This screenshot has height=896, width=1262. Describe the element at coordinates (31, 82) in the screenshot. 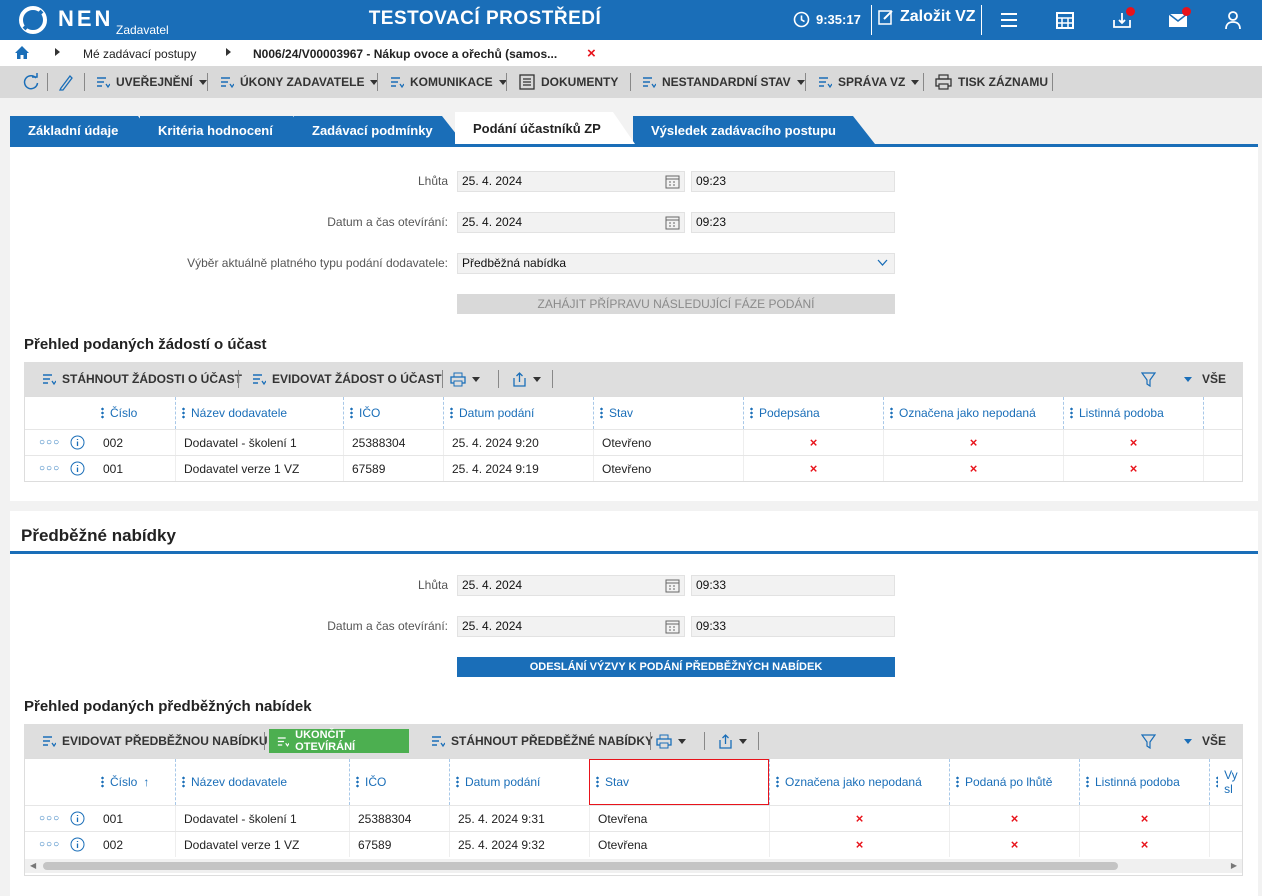

I see `refresh-icon` at that location.